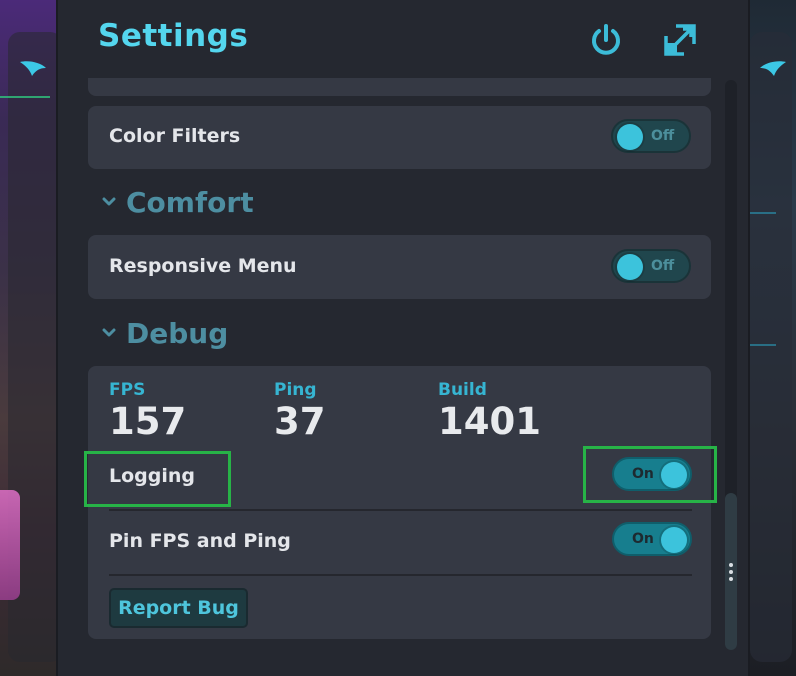  Describe the element at coordinates (200, 541) in the screenshot. I see `pin-fps-ping-label: Pin FPS and Ping` at that location.